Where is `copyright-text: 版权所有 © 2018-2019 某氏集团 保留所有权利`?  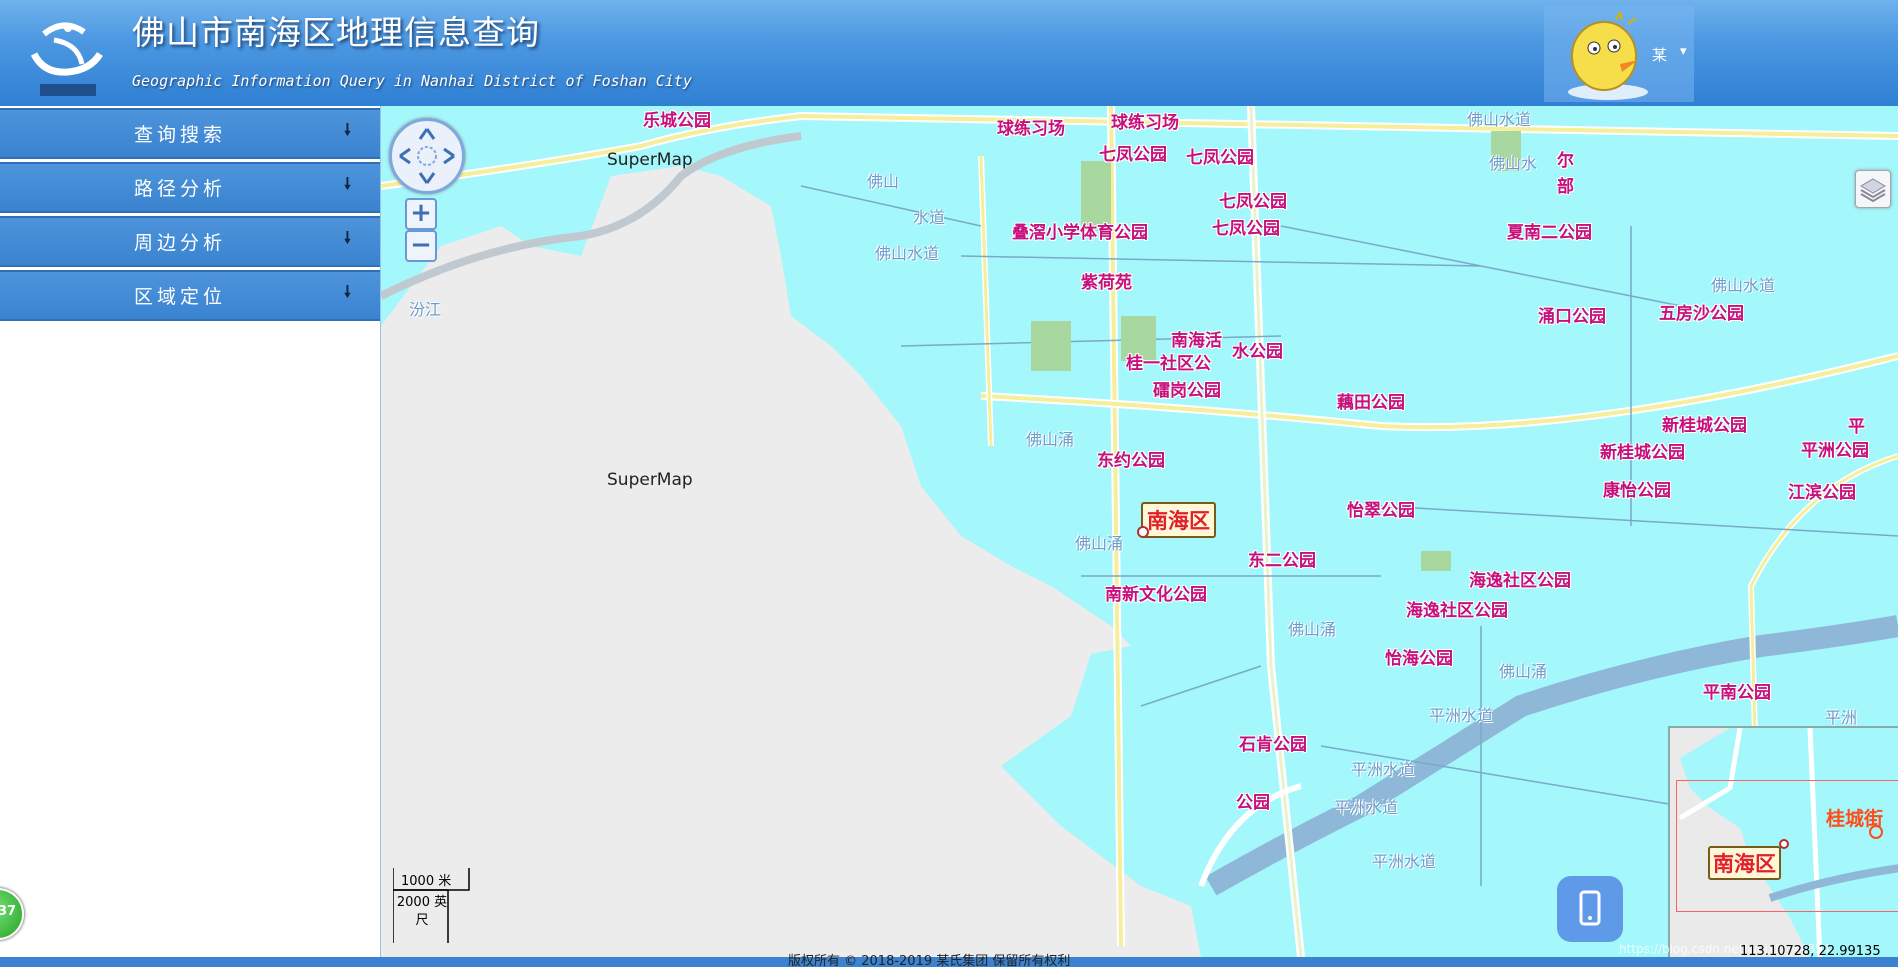 copyright-text: 版权所有 © 2018-2019 某氏集团 保留所有权利 is located at coordinates (929, 961).